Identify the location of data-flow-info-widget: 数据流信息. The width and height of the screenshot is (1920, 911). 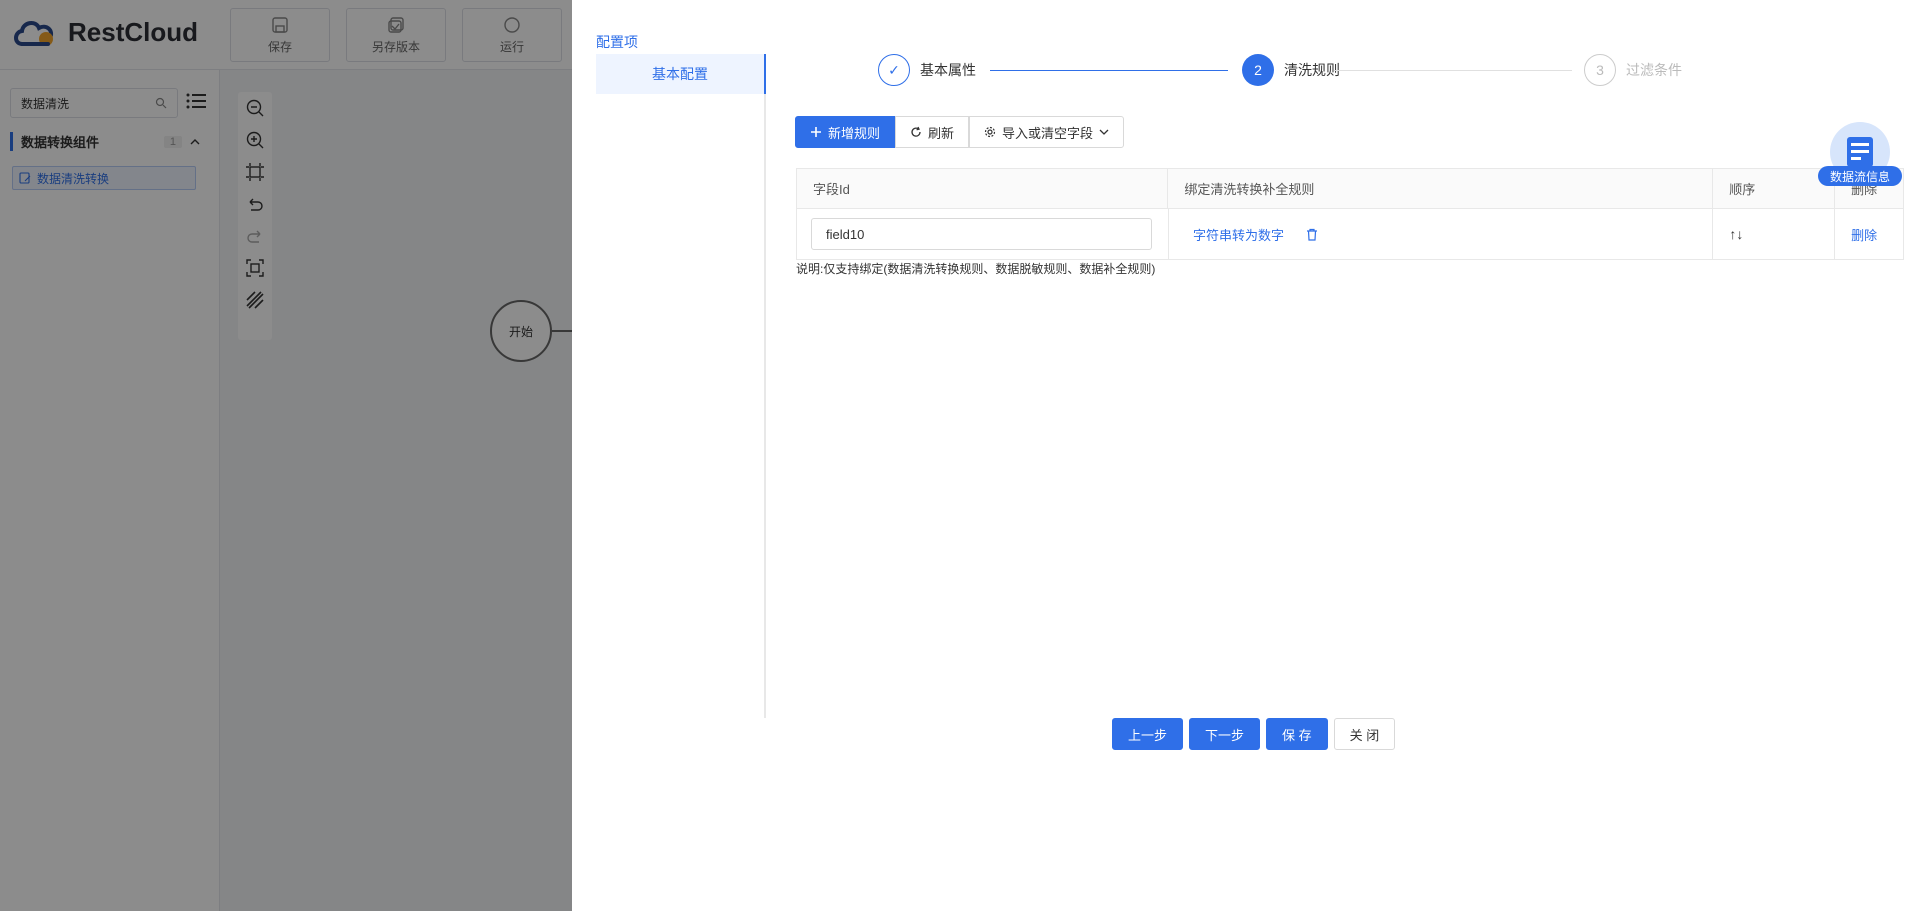
(1863, 154).